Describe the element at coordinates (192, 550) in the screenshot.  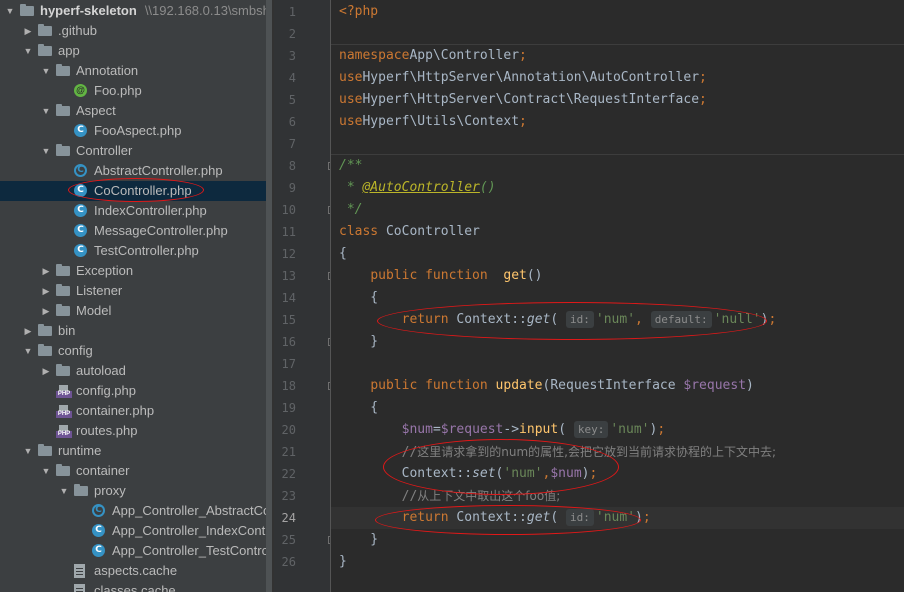
I see `tree-item-label: App_Controller_TestControlle` at that location.